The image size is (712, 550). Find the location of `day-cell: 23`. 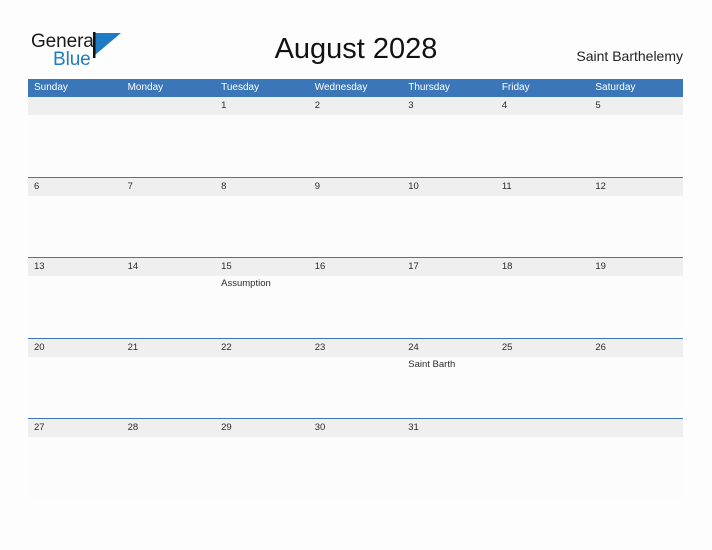

day-cell: 23 is located at coordinates (356, 378).